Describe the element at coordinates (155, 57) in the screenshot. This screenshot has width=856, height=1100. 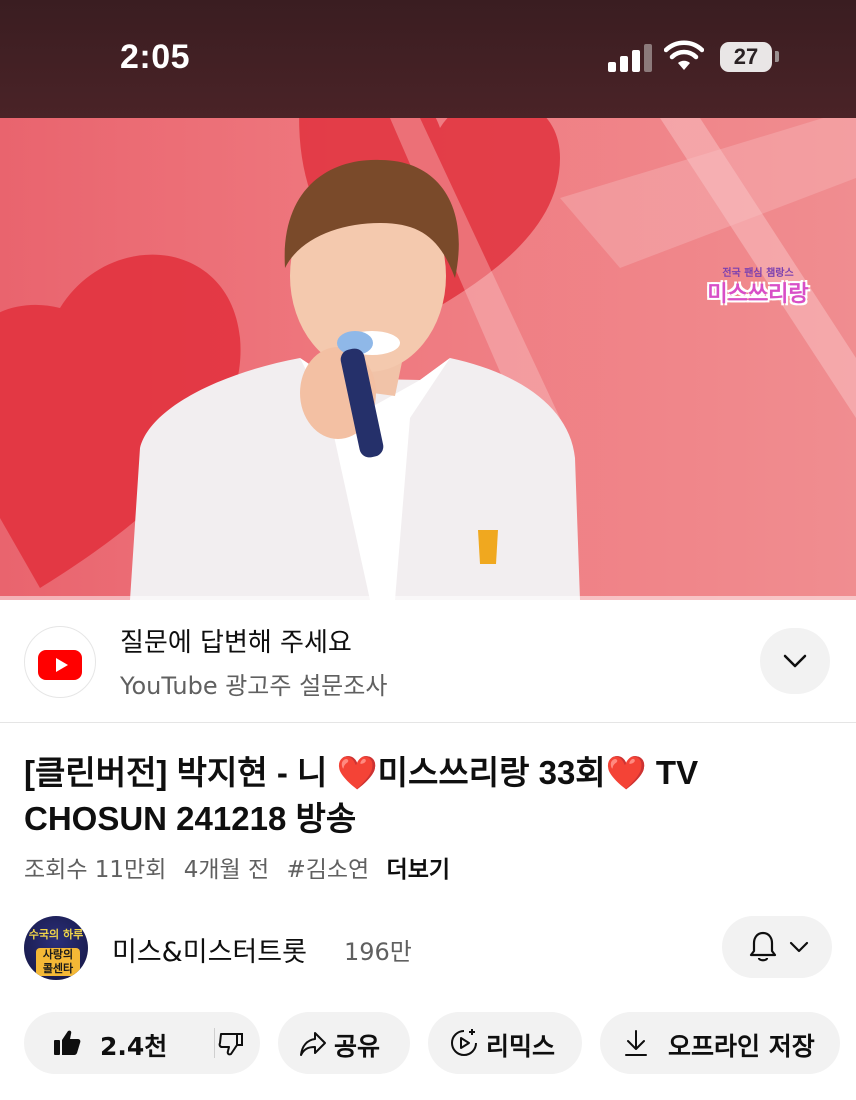
I see `status-time: 2:05` at that location.